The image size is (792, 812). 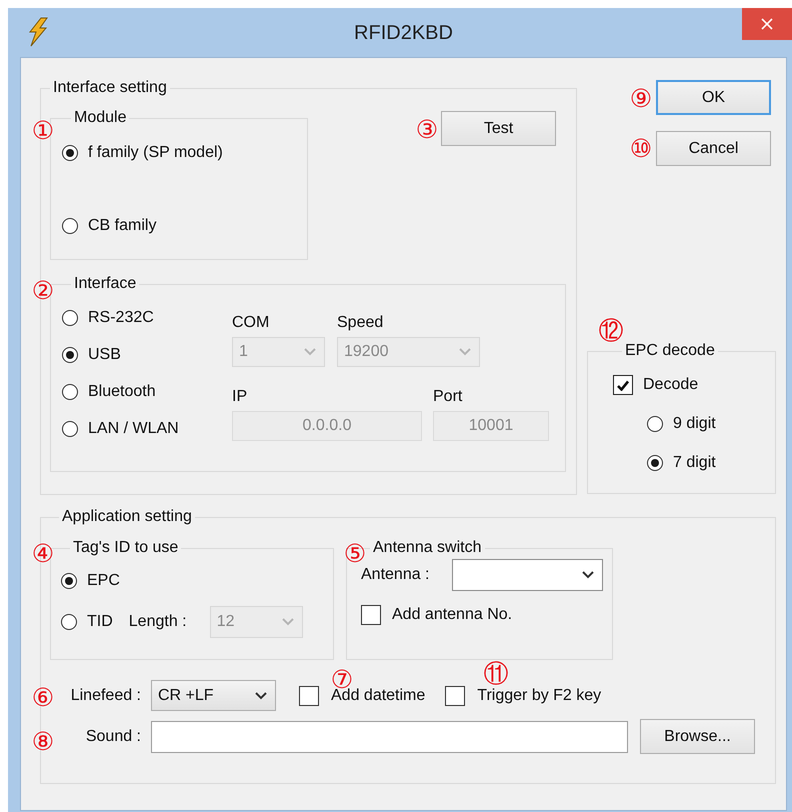 I want to click on radio-label: Bluetooth, so click(x=122, y=392).